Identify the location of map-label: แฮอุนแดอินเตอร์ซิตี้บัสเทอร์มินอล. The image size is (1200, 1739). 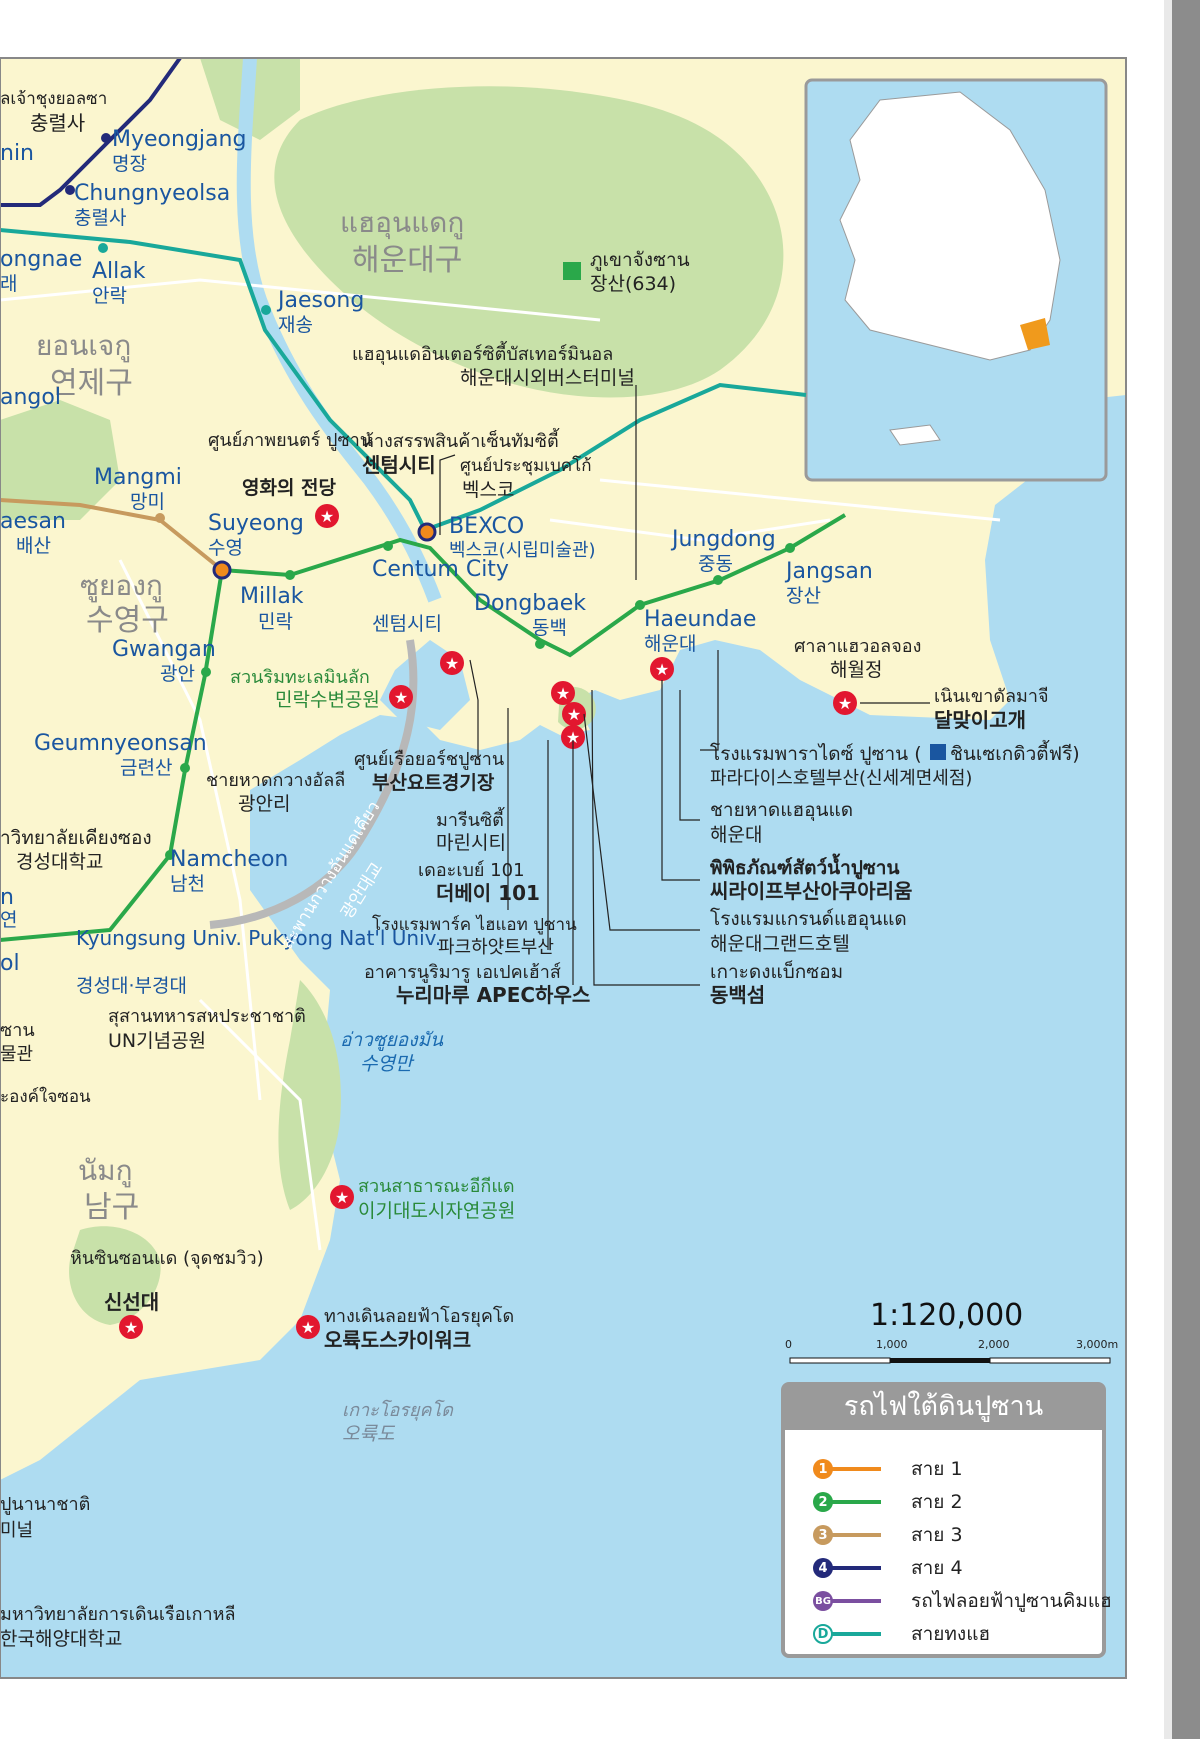
(482, 353).